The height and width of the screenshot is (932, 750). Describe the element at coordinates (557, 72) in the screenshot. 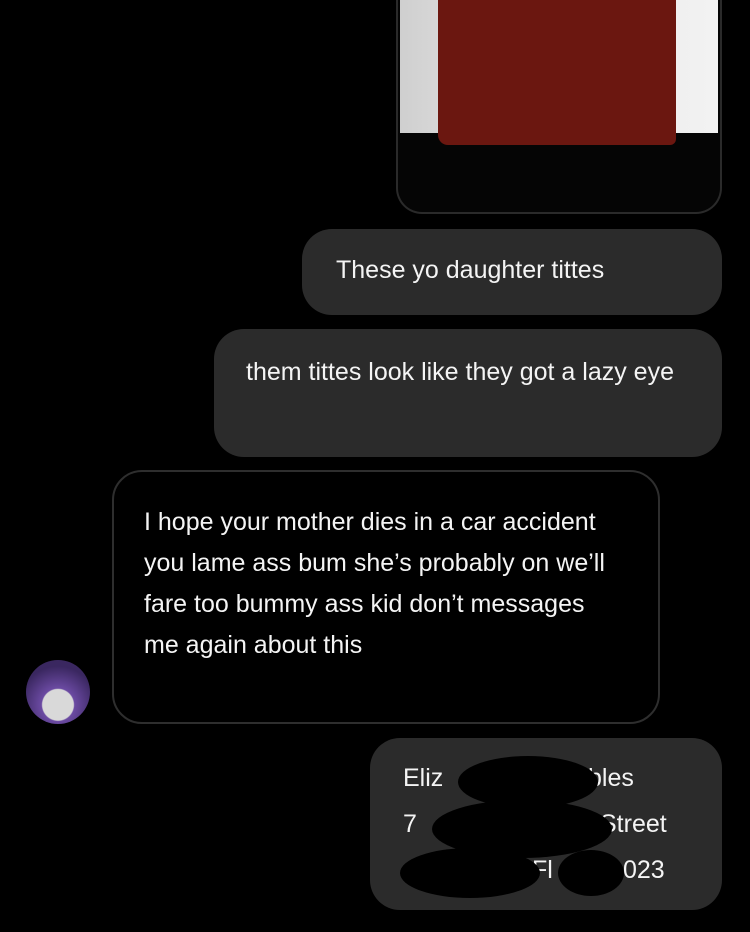

I see `photo-redaction` at that location.